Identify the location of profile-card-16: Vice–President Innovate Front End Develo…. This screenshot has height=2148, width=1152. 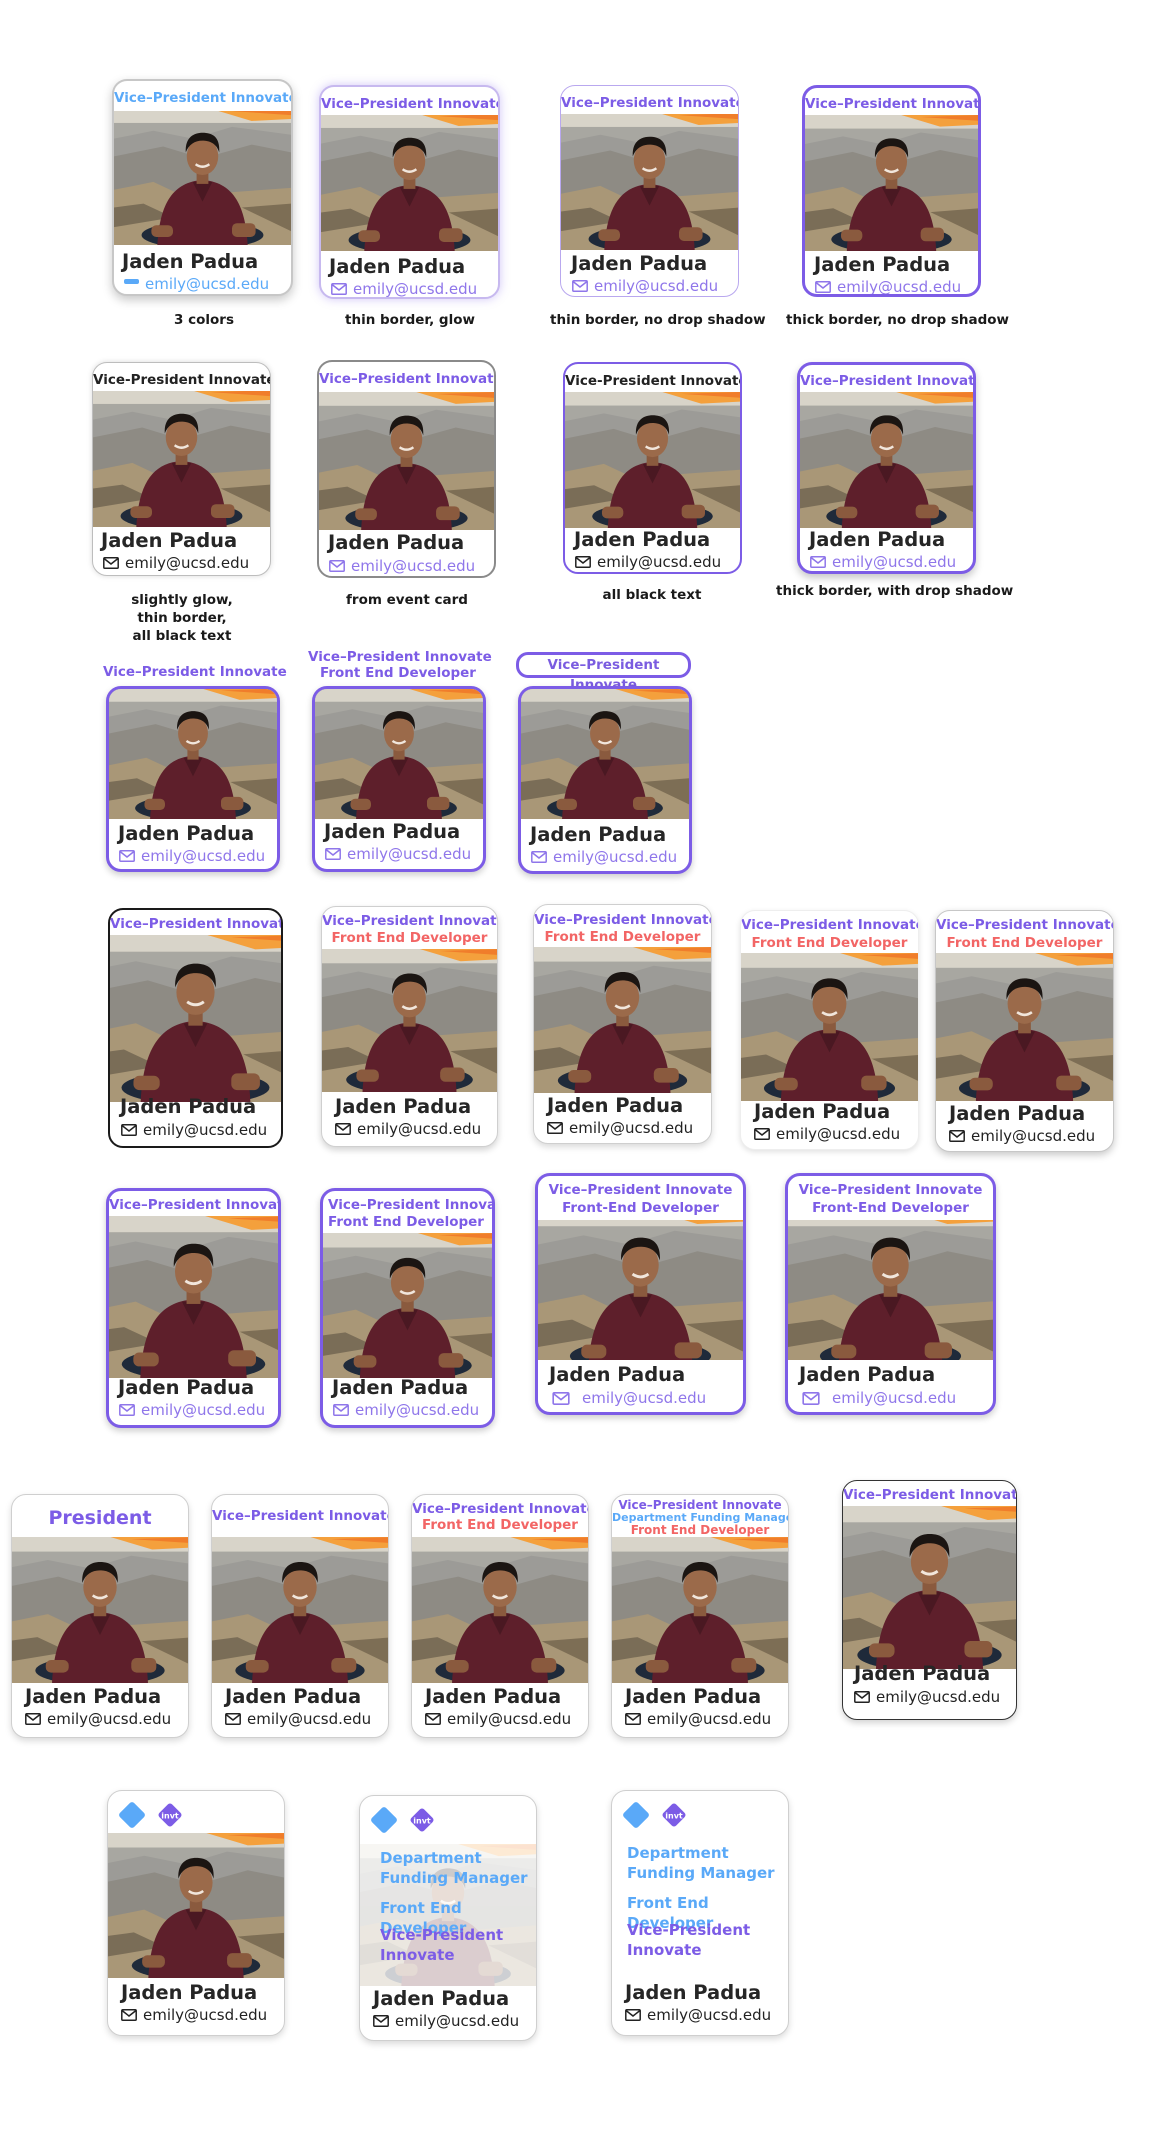
(1024, 1031).